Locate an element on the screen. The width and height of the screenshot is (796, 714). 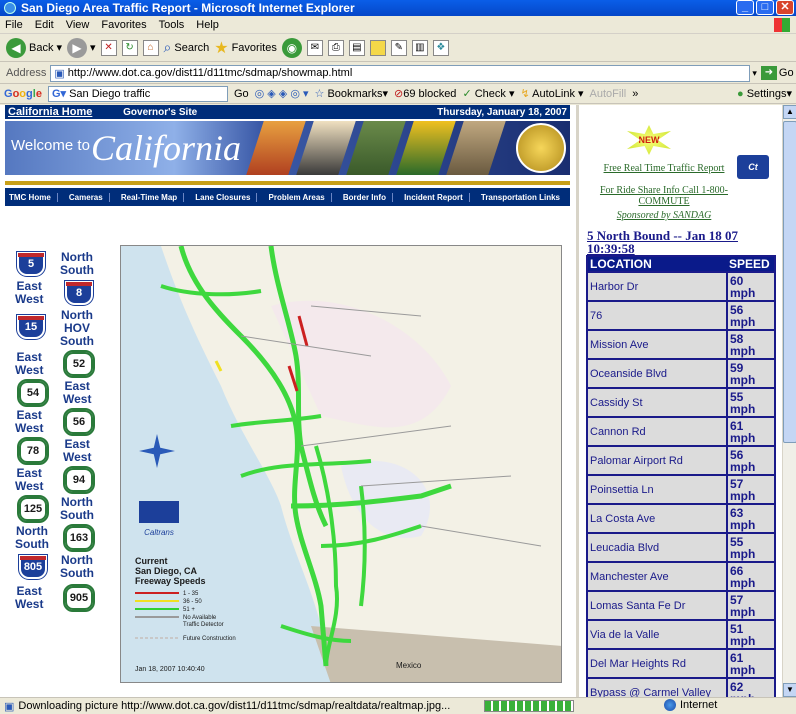
route-15: 15 North HOV South is located at coordinates (60, 328).